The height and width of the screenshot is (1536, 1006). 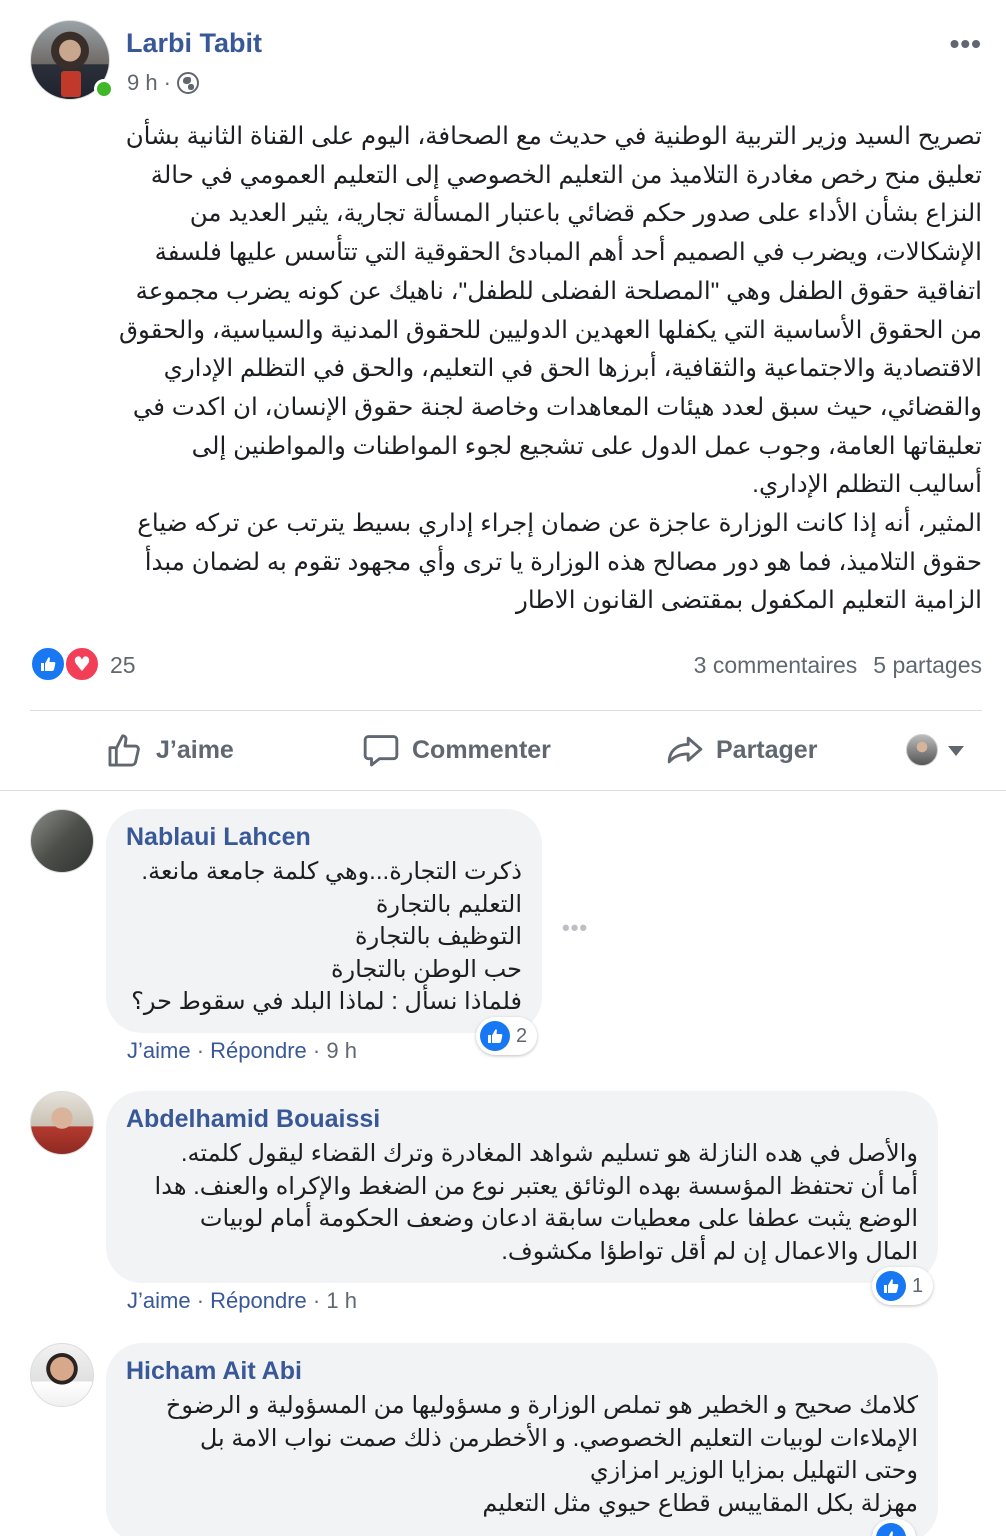 I want to click on comment-like-badge: 1, so click(x=903, y=1286).